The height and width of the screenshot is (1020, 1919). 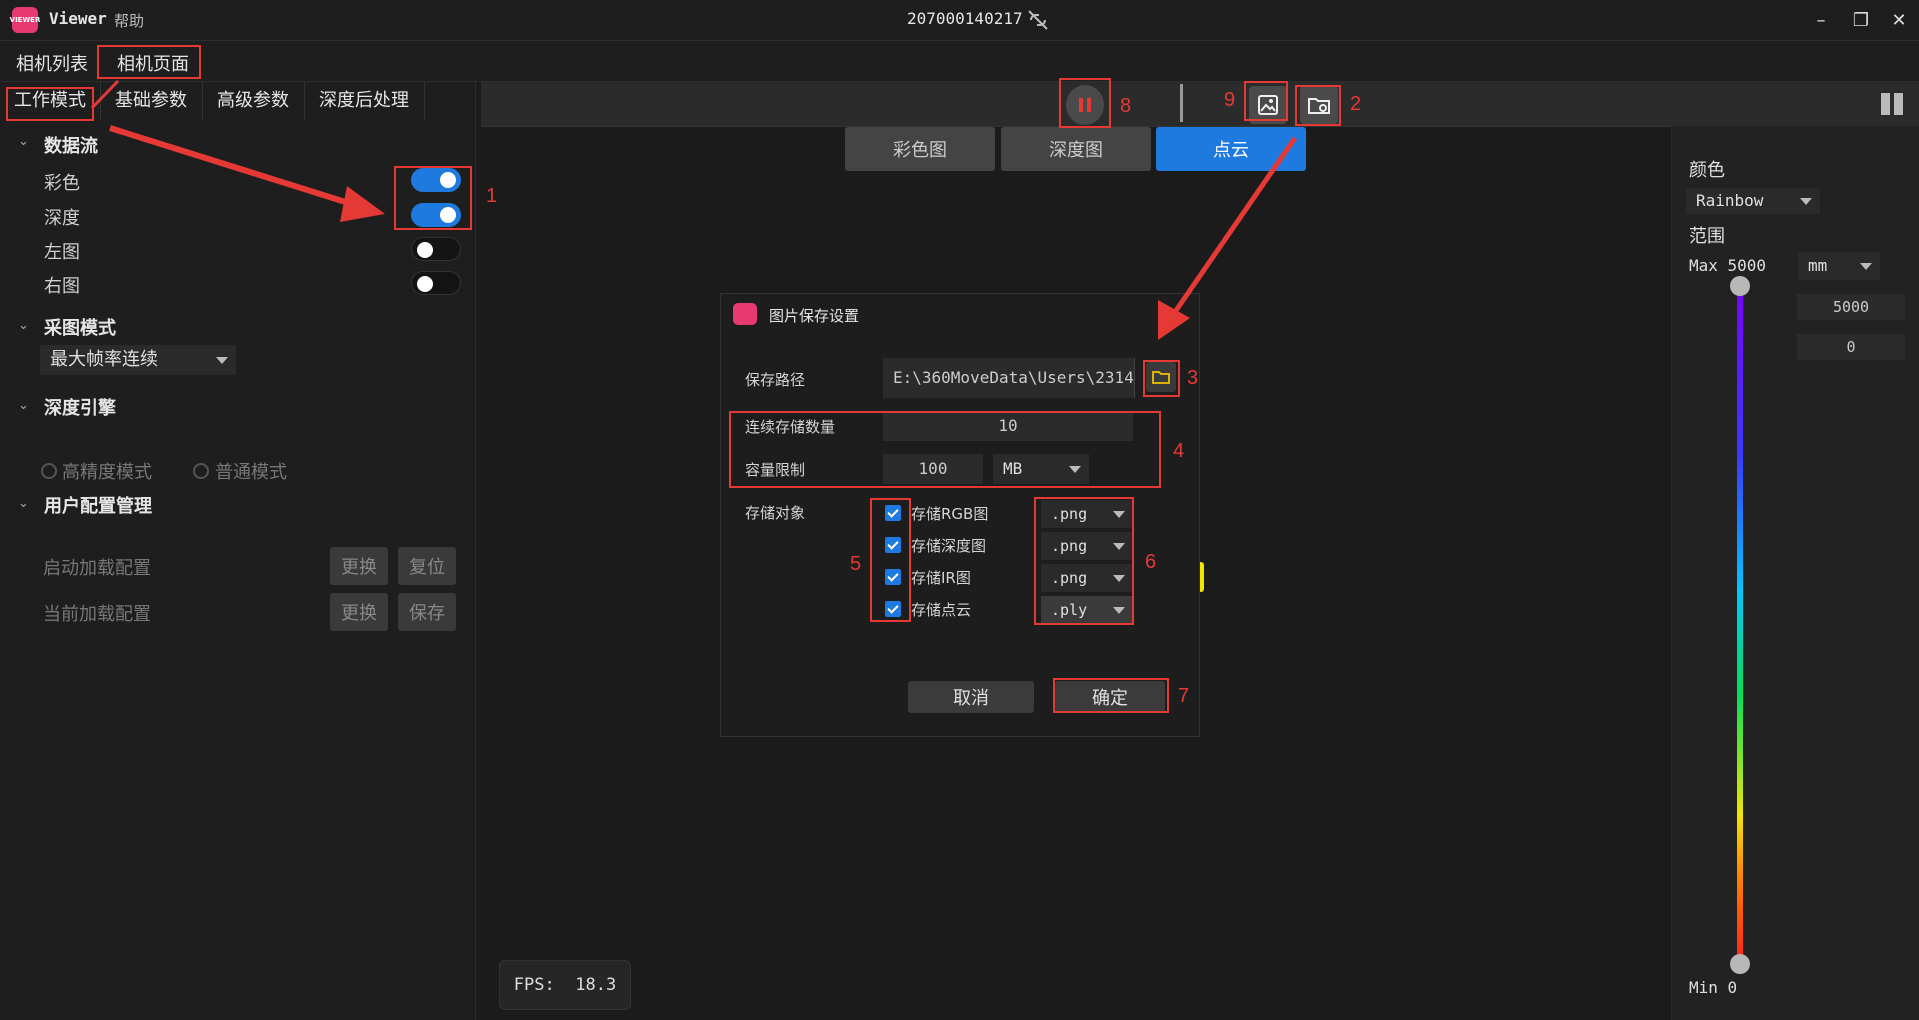 I want to click on sub-tabs: 工作模式 基础参数 高级参数 深度后处理, so click(x=237, y=101).